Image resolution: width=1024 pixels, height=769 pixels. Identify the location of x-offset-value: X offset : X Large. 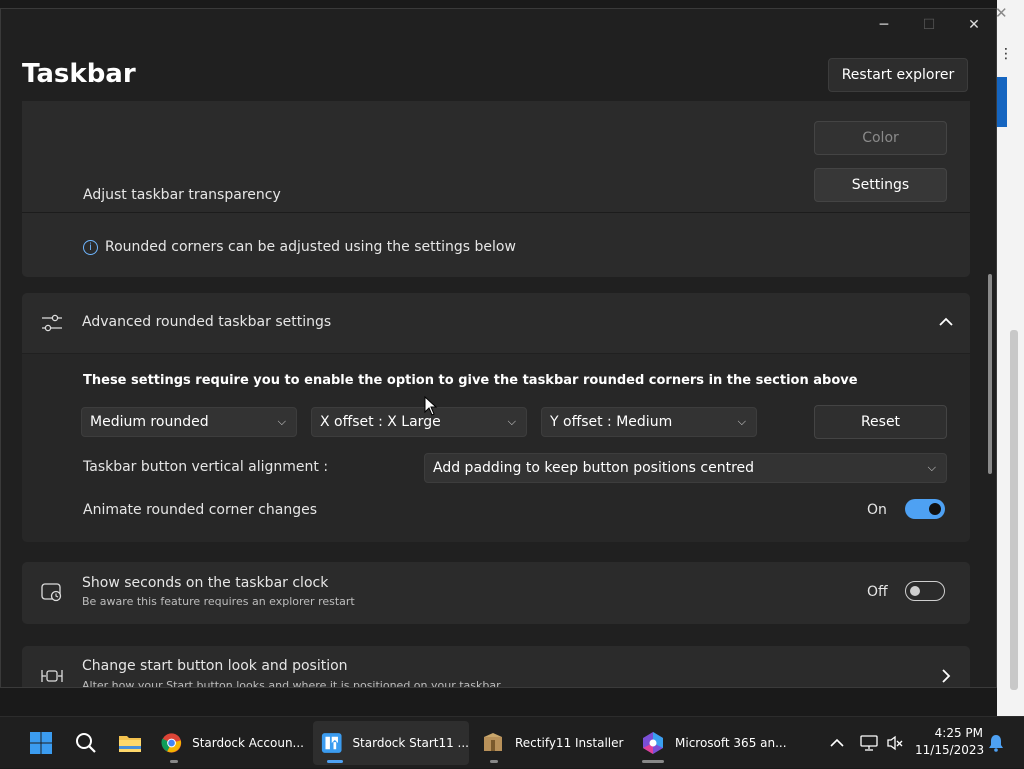
(380, 422).